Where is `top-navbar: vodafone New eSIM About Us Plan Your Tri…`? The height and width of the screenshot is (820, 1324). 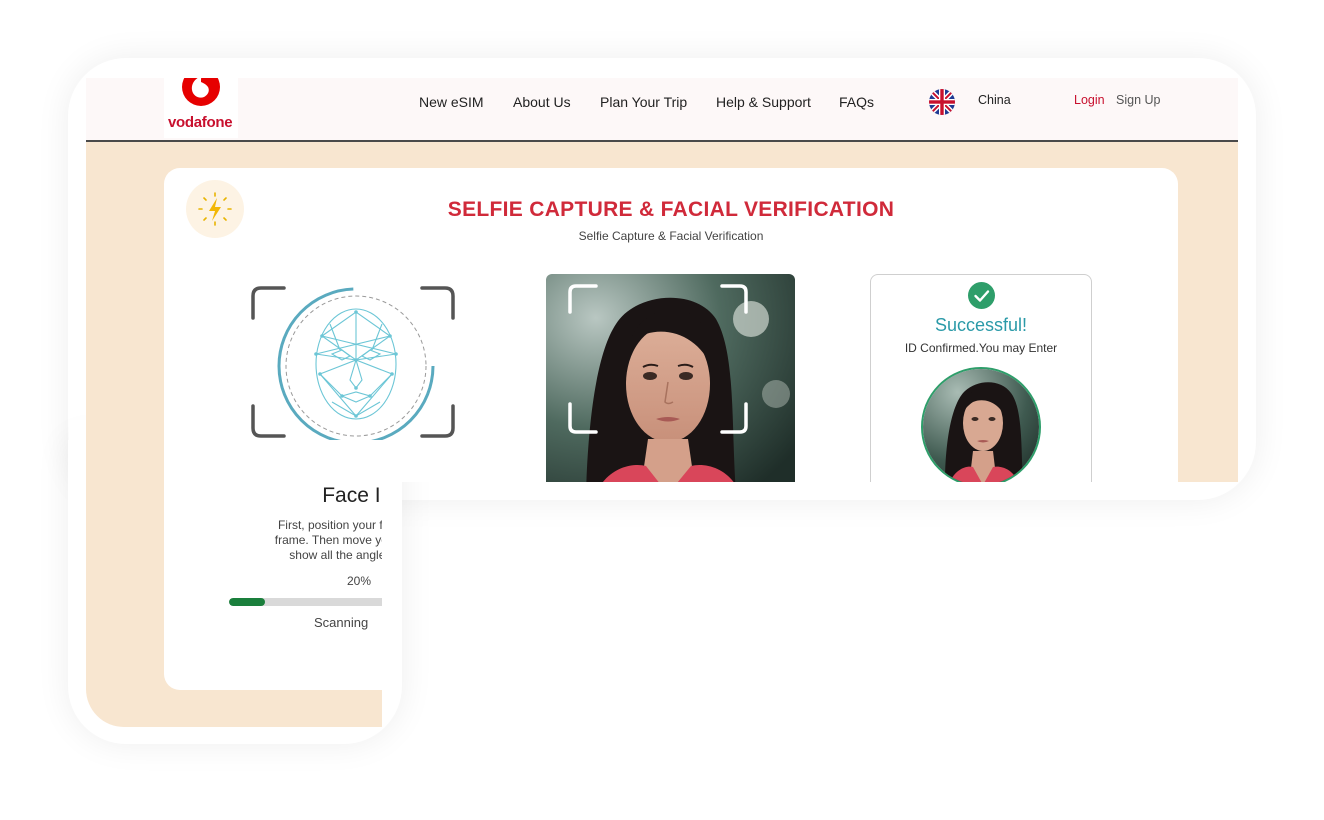 top-navbar: vodafone New eSIM About Us Plan Your Tri… is located at coordinates (662, 110).